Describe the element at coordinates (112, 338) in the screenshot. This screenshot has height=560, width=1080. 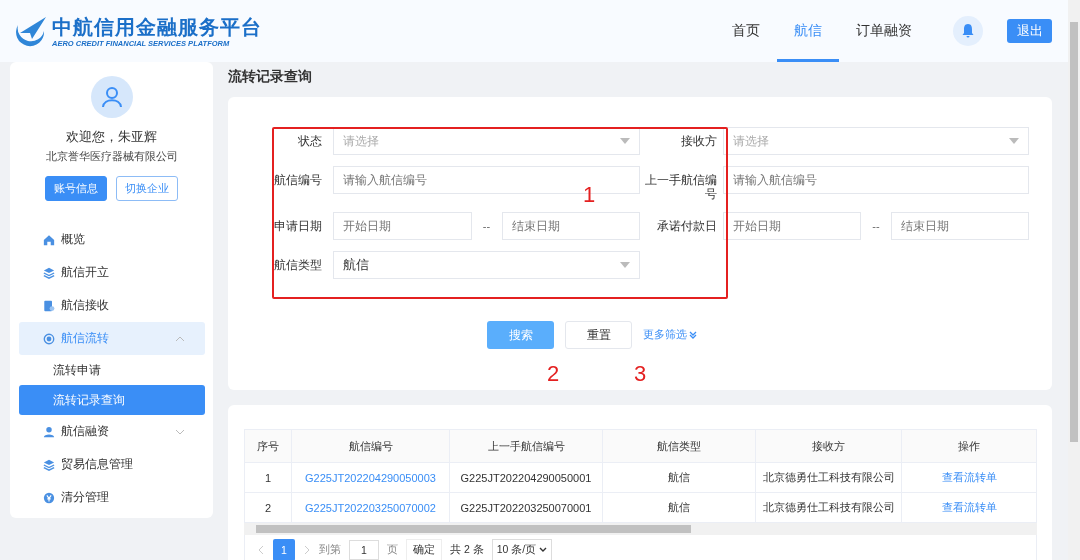
I see `menu-item: 航信流转` at that location.